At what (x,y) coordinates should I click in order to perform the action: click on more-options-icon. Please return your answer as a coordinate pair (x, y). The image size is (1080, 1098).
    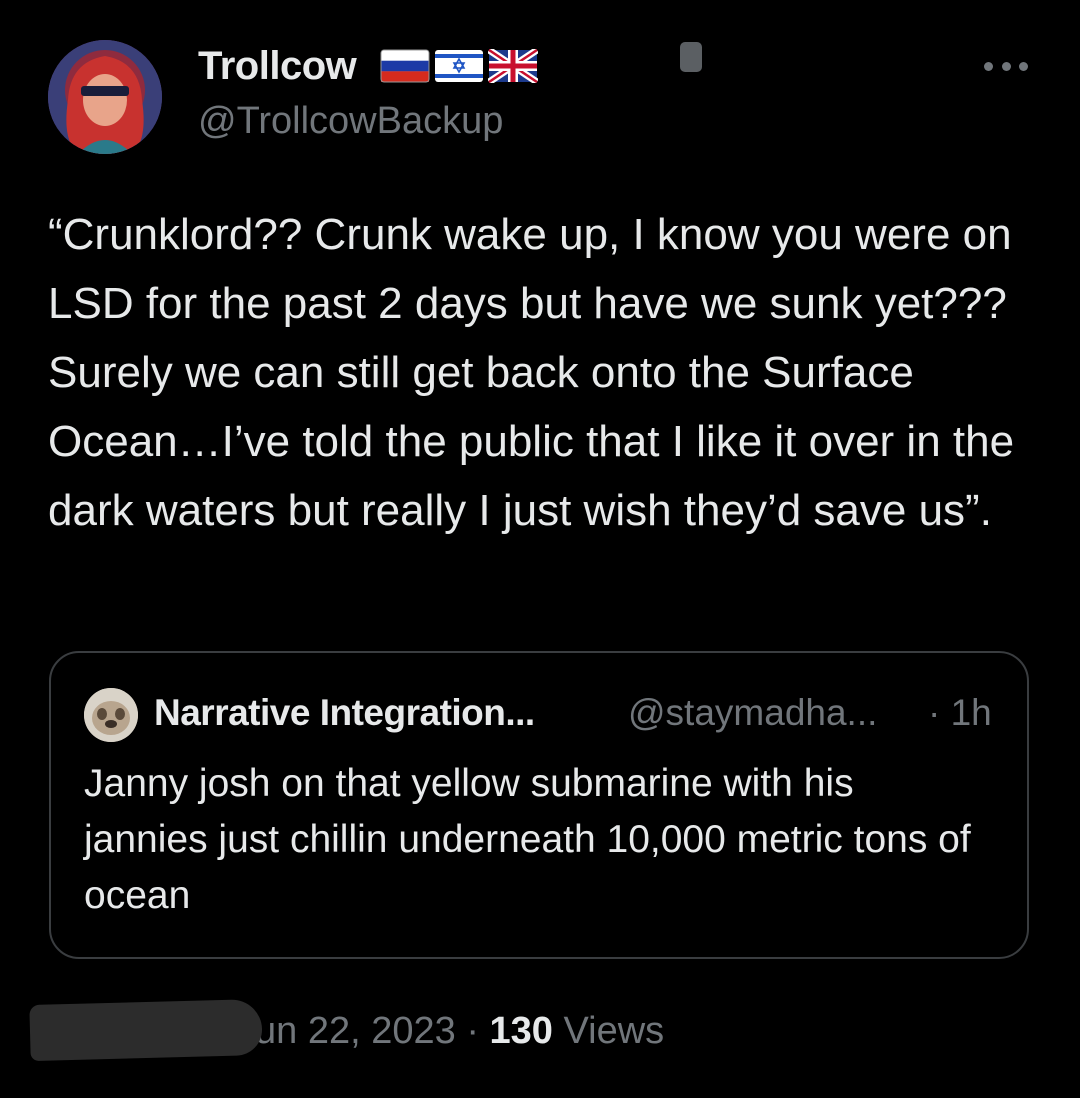
    Looking at the image, I should click on (1006, 66).